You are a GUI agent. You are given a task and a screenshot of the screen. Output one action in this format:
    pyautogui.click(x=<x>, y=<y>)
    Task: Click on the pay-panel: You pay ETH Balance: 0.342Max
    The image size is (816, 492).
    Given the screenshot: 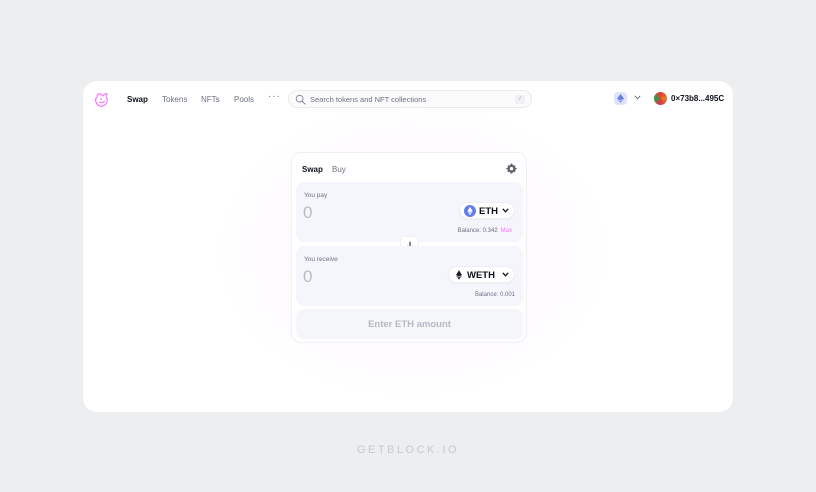 What is the action you would take?
    pyautogui.click(x=409, y=212)
    